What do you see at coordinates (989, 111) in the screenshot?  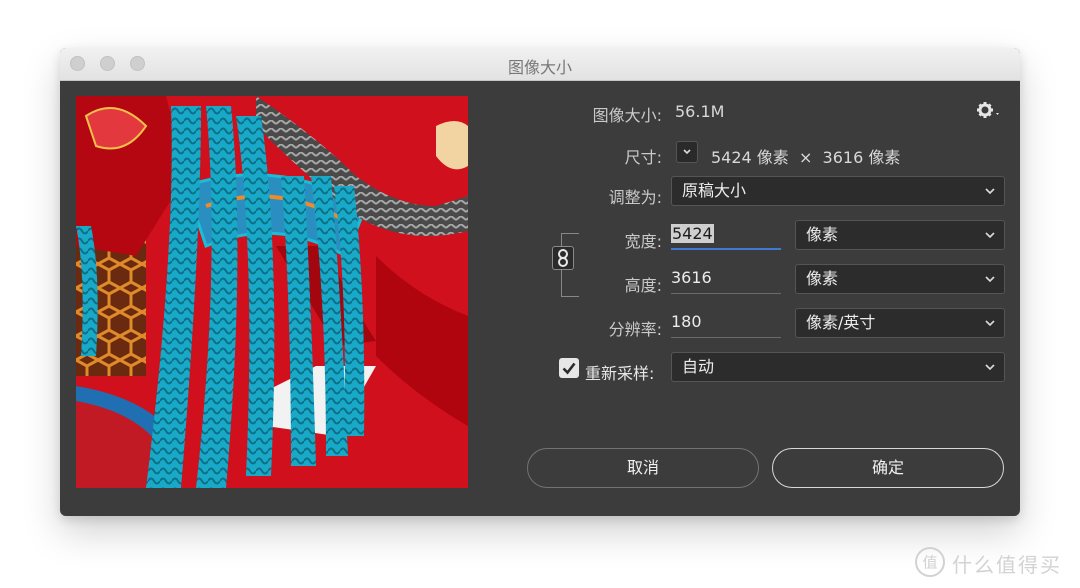 I see `gear-icon` at bounding box center [989, 111].